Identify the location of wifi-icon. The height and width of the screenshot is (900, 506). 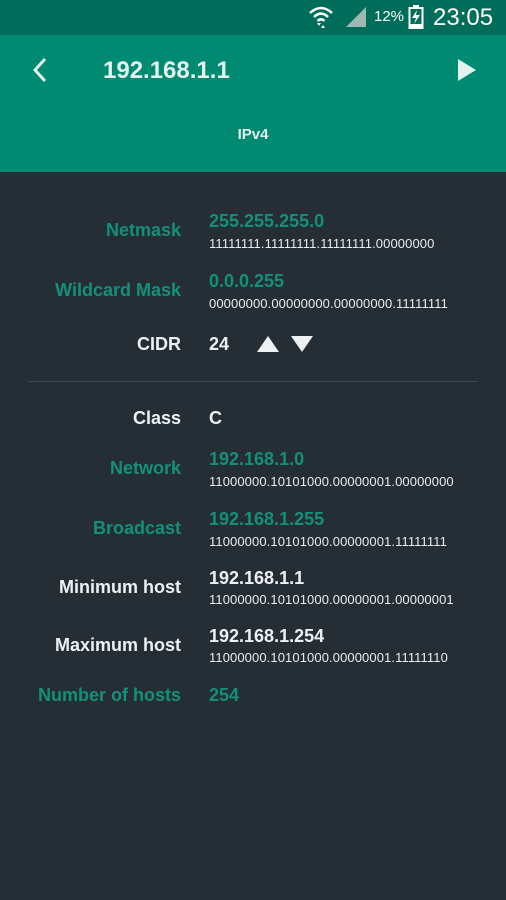
(321, 19).